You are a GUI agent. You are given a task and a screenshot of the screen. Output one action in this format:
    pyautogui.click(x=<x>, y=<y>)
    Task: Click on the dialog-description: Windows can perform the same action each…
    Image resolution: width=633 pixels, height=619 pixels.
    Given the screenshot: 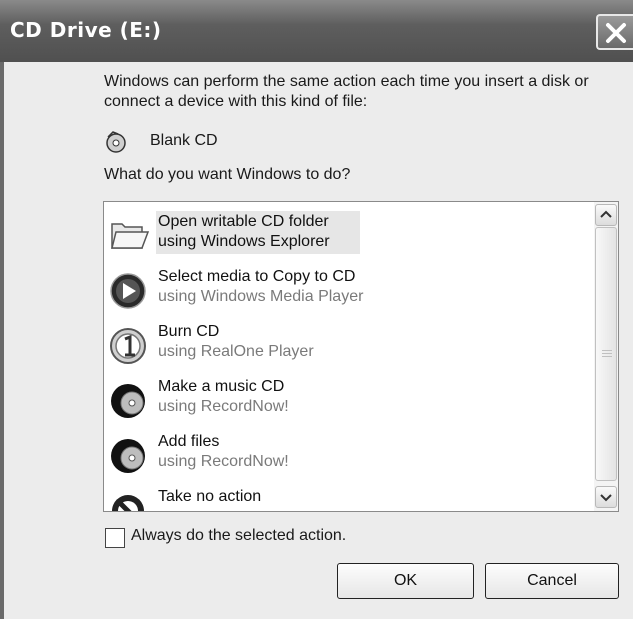 What is the action you would take?
    pyautogui.click(x=346, y=91)
    